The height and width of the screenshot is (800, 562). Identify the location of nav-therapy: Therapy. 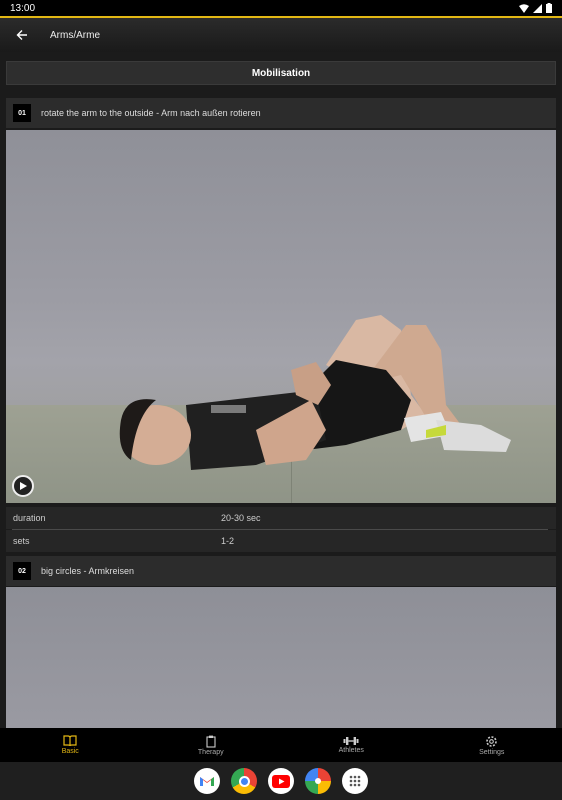
(211, 745).